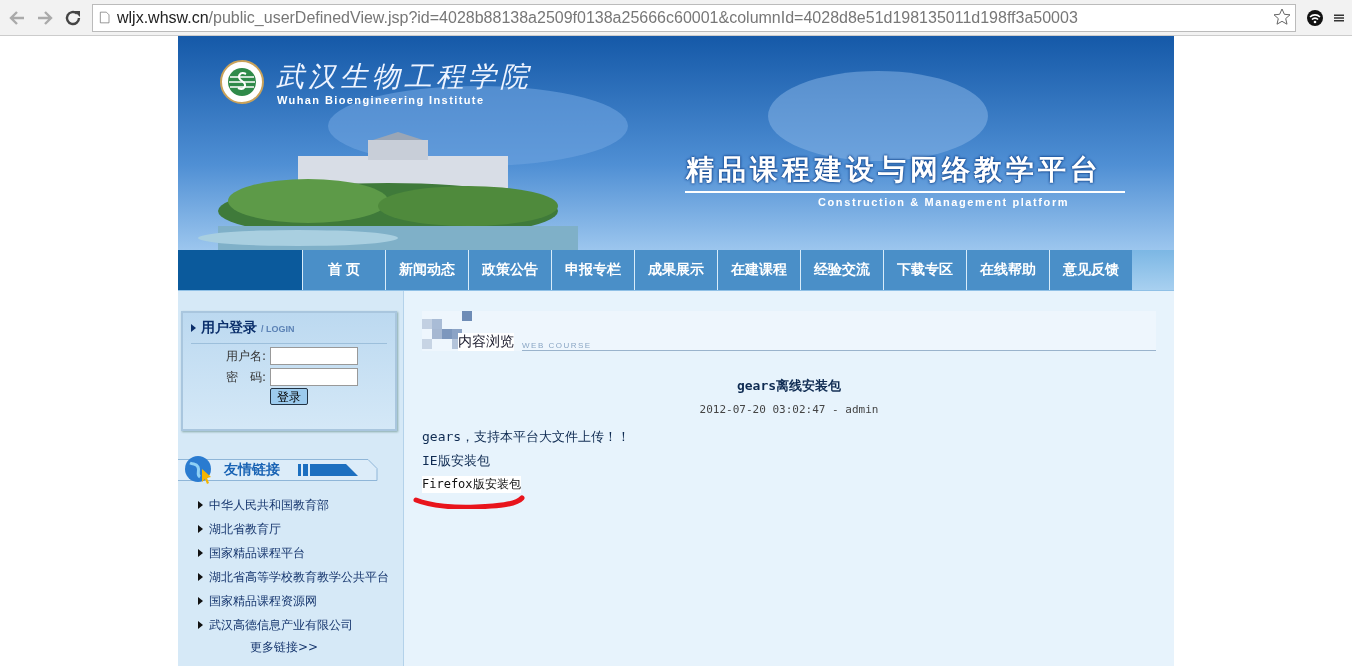 The height and width of the screenshot is (666, 1352). Describe the element at coordinates (257, 553) in the screenshot. I see `friend-link: 国家精品课程平台` at that location.